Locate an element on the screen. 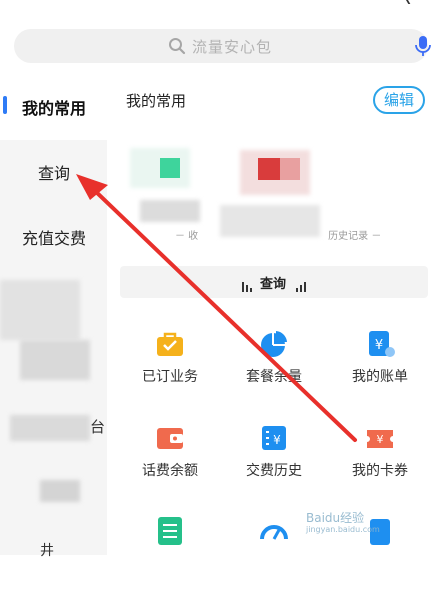  watermark: Baidu经验 jingyan.baidu.com is located at coordinates (343, 524).